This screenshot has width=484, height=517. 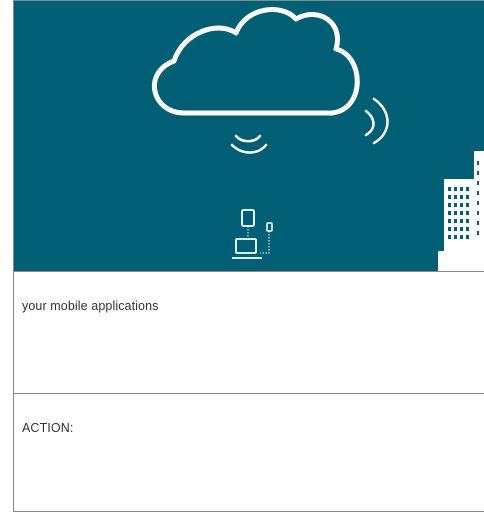 What do you see at coordinates (256, 61) in the screenshot?
I see `cloud-icon` at bounding box center [256, 61].